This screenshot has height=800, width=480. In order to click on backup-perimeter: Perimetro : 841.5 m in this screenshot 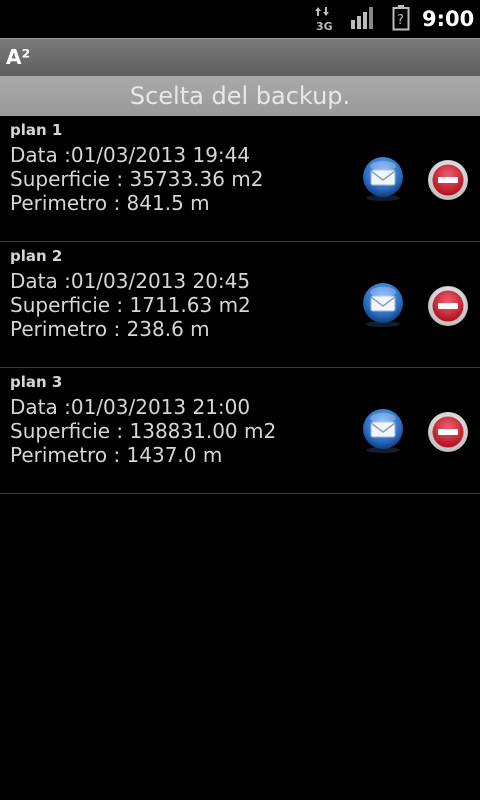, I will do `click(110, 203)`.